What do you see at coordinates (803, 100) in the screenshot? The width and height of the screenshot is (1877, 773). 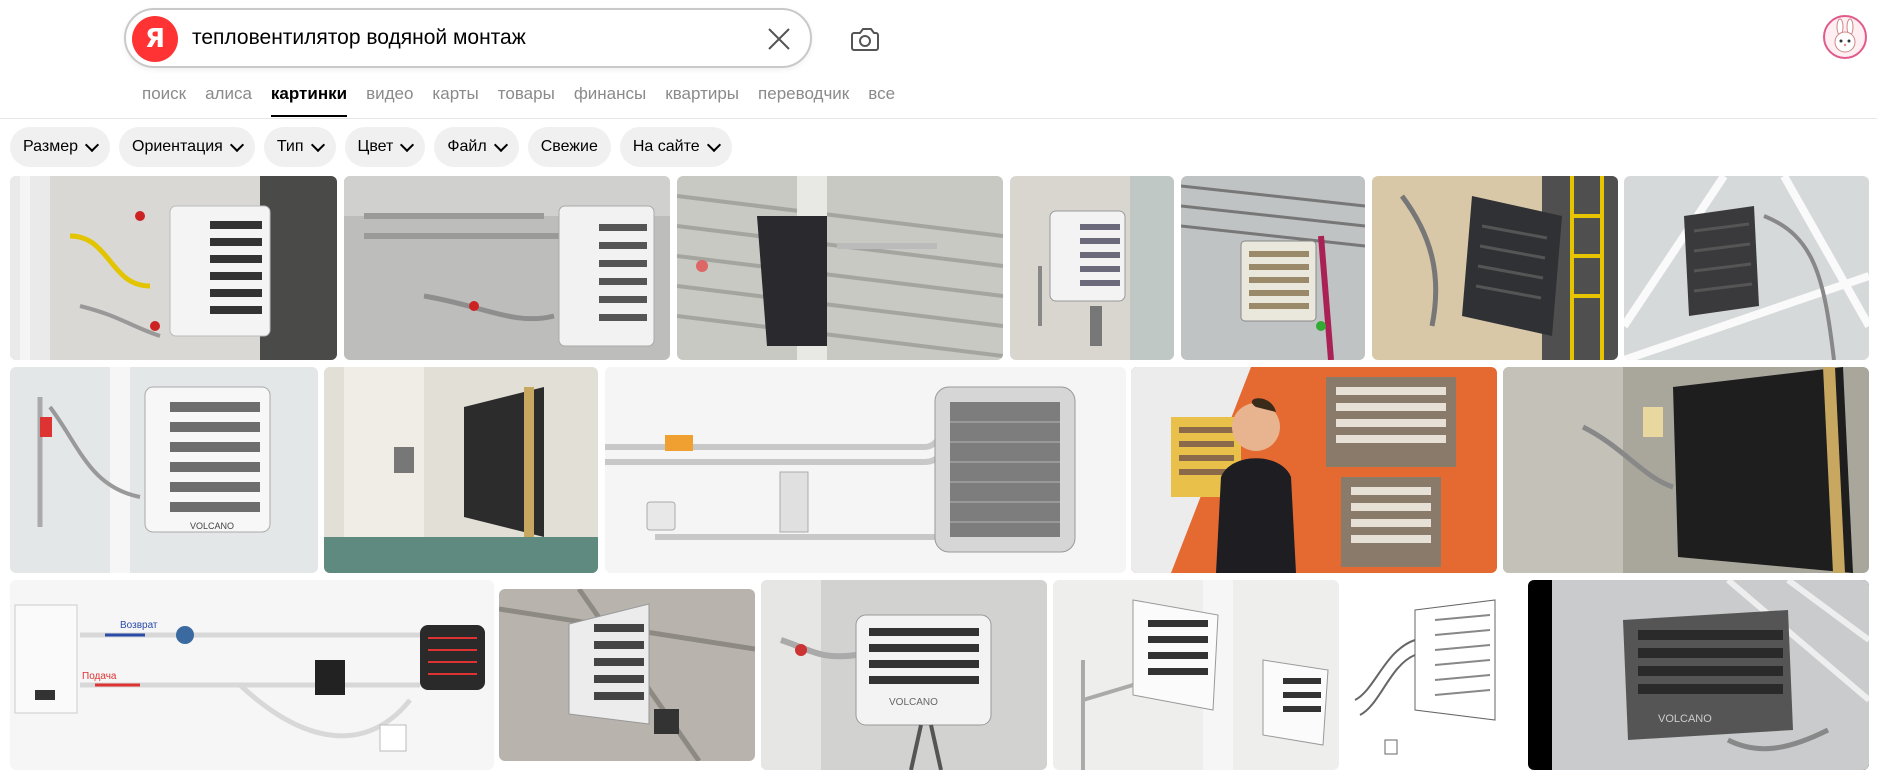 I see `tab-translator: переводчик` at bounding box center [803, 100].